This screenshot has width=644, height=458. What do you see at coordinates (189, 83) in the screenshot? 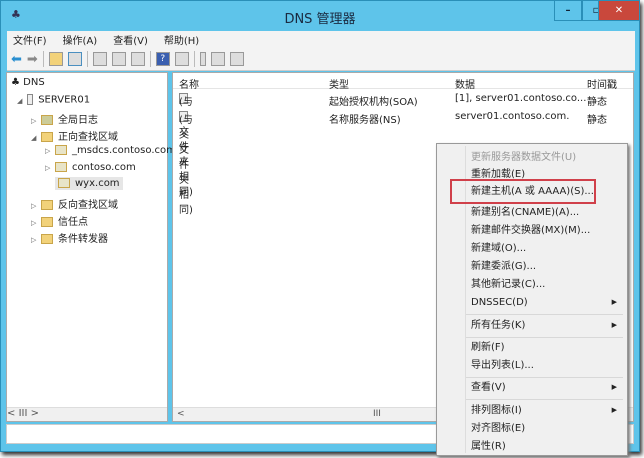
I see `column-name: 名称` at bounding box center [189, 83].